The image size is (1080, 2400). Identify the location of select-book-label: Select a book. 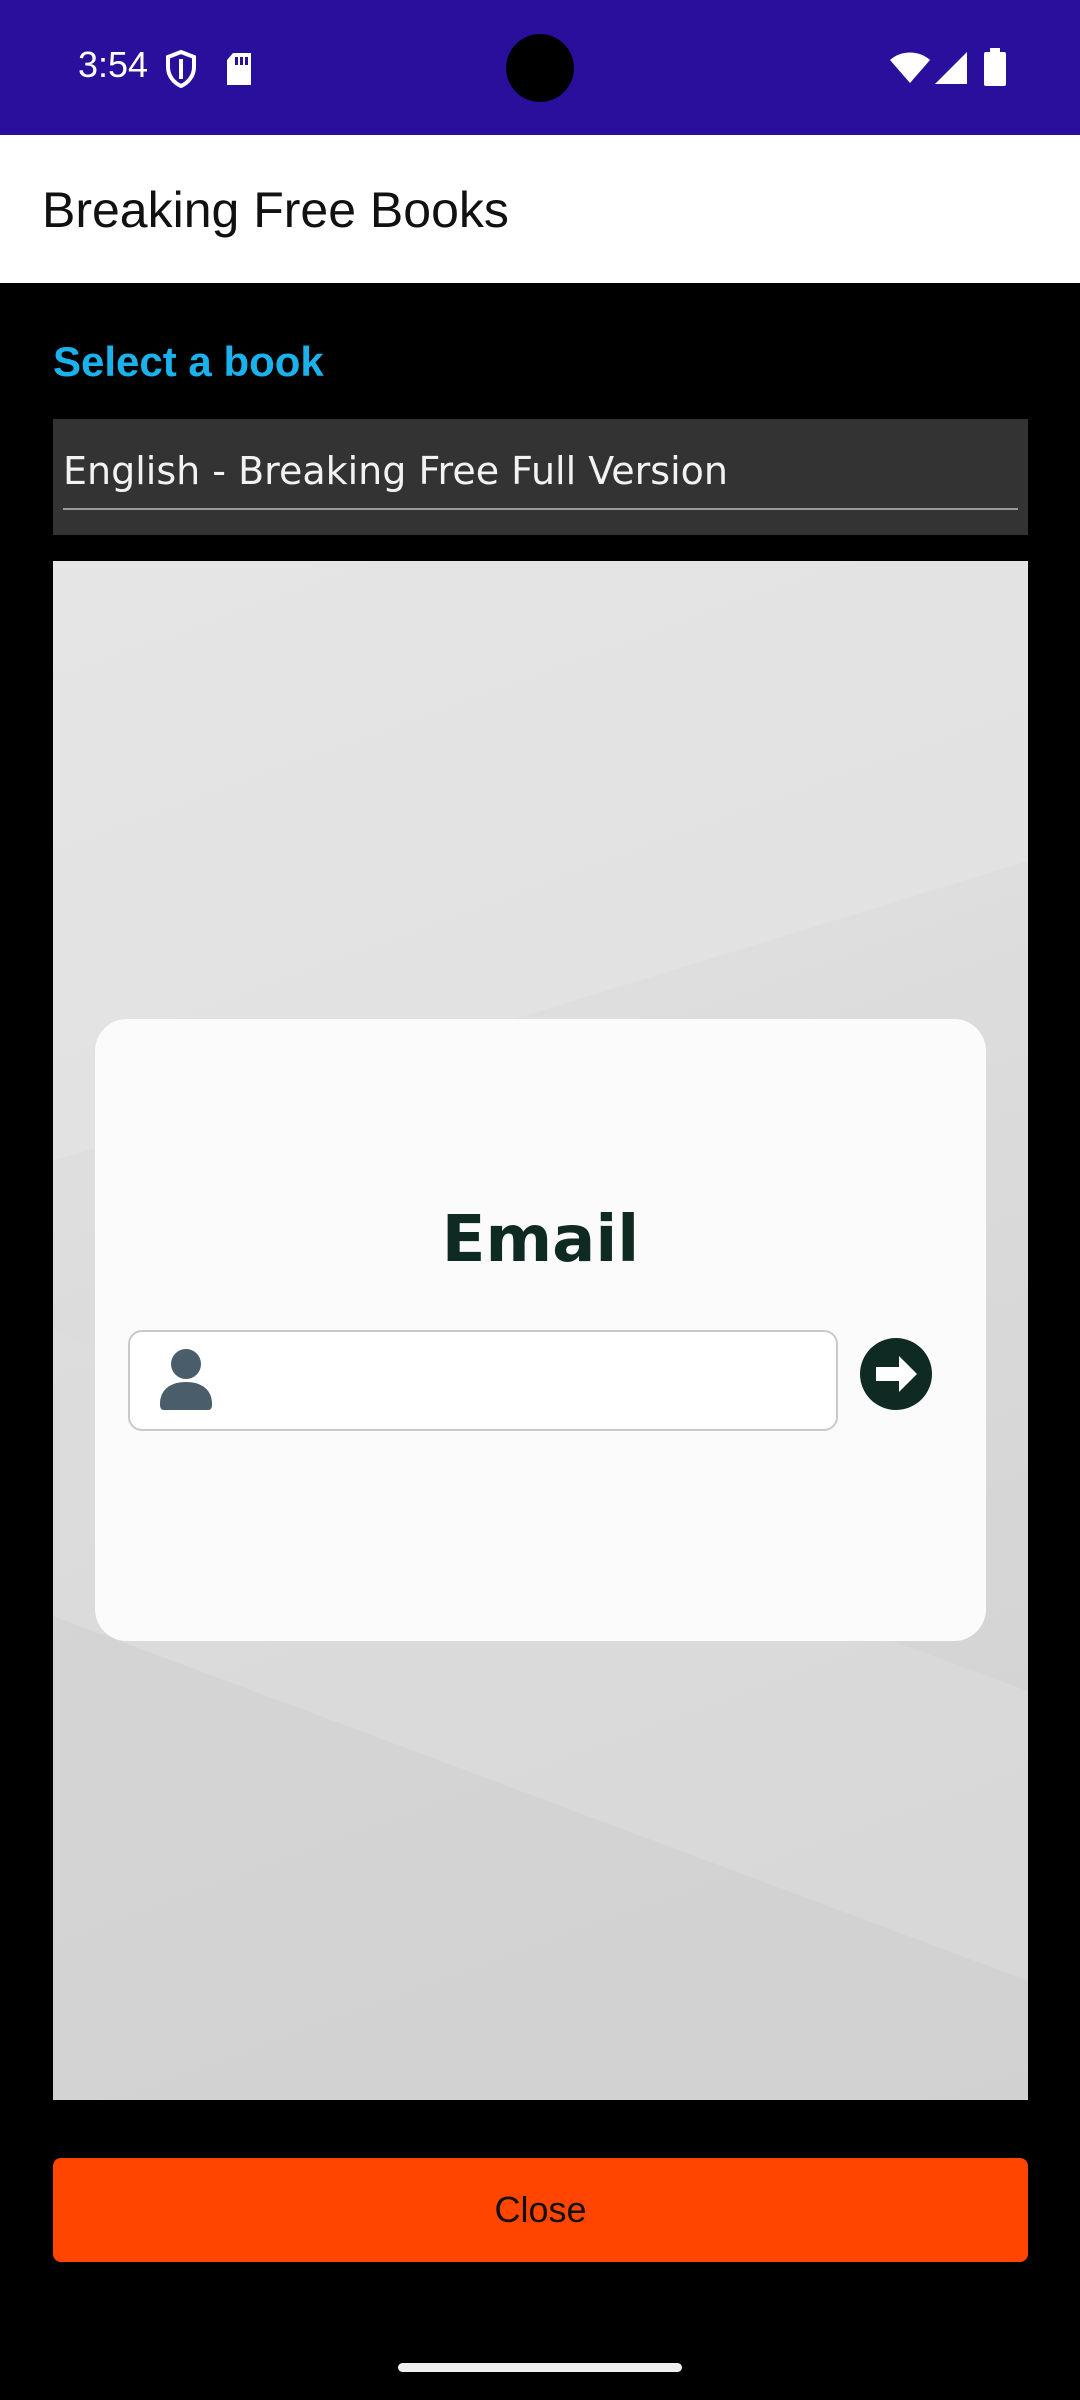
(188, 361).